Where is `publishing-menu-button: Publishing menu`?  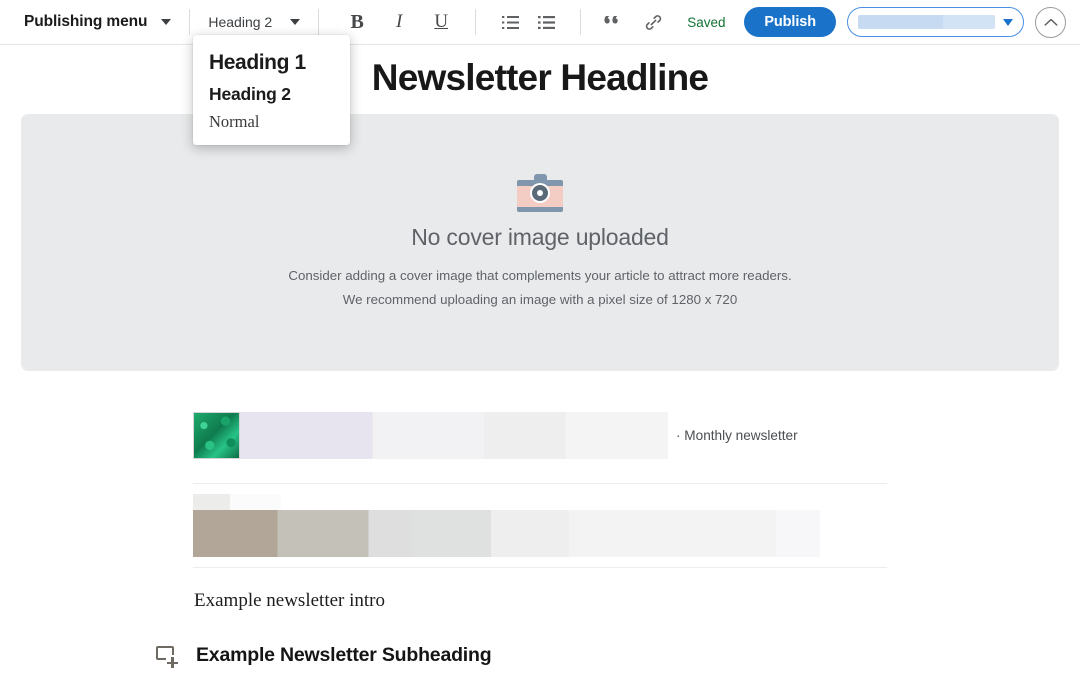 publishing-menu-button: Publishing menu is located at coordinates (98, 22).